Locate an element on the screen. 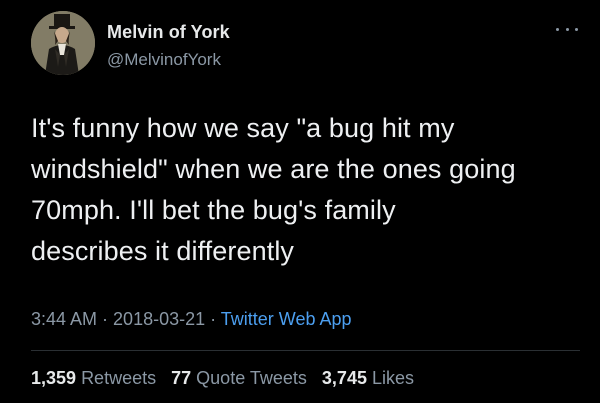 The width and height of the screenshot is (600, 403). tweet-time: 3:44 AM is located at coordinates (64, 319).